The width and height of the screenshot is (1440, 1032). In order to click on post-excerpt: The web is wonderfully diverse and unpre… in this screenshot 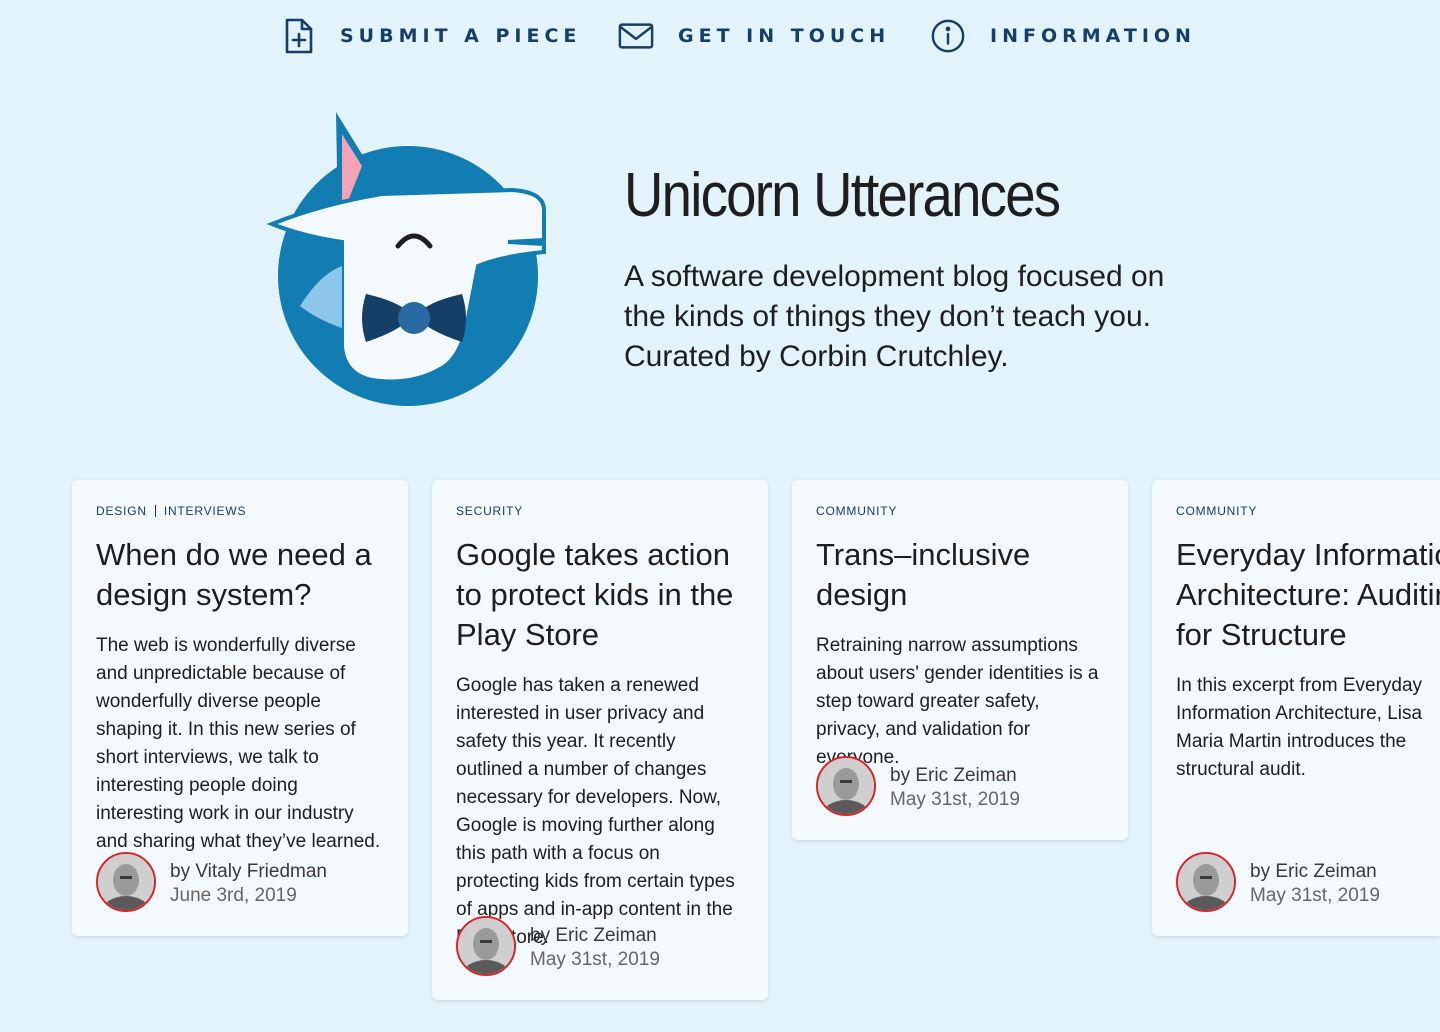, I will do `click(238, 743)`.